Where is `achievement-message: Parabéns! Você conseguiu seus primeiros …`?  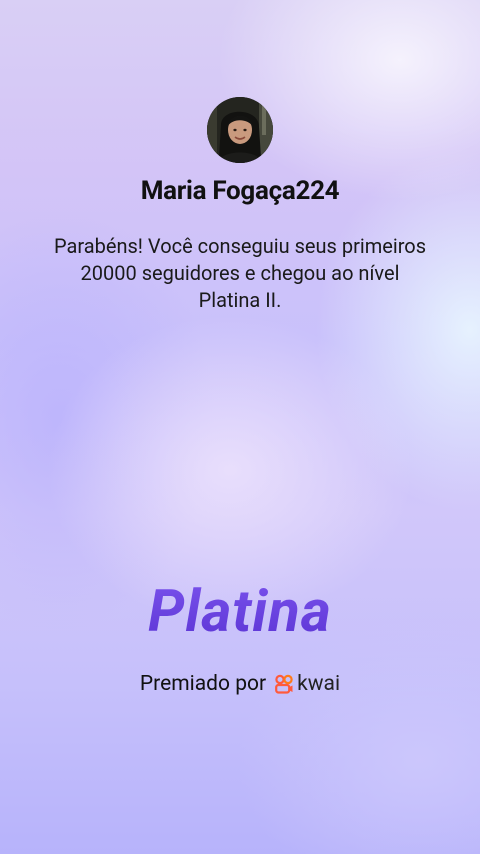
achievement-message: Parabéns! Você conseguiu seus primeiros … is located at coordinates (240, 273).